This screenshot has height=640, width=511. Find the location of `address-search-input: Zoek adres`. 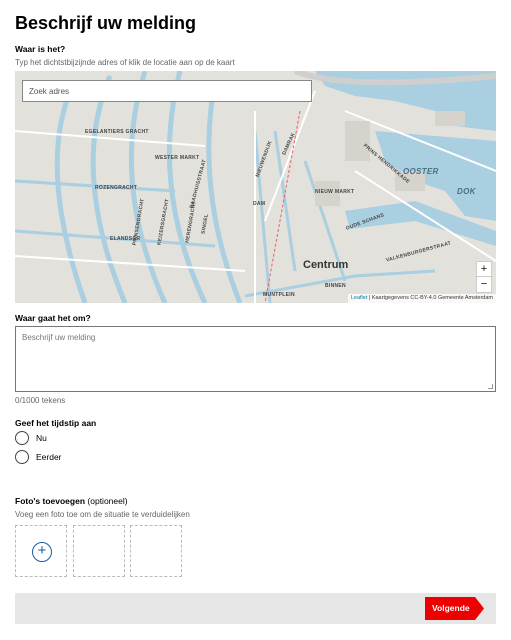

address-search-input: Zoek adres is located at coordinates (167, 91).